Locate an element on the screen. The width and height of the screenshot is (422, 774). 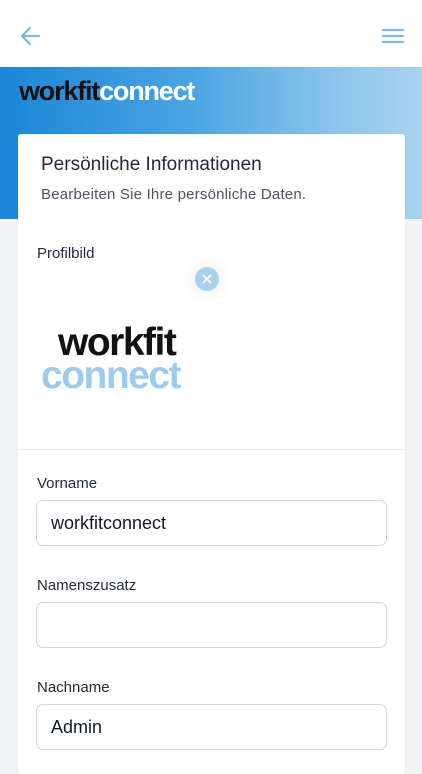
name-suffix-label: Namenszusatz is located at coordinates (87, 585).